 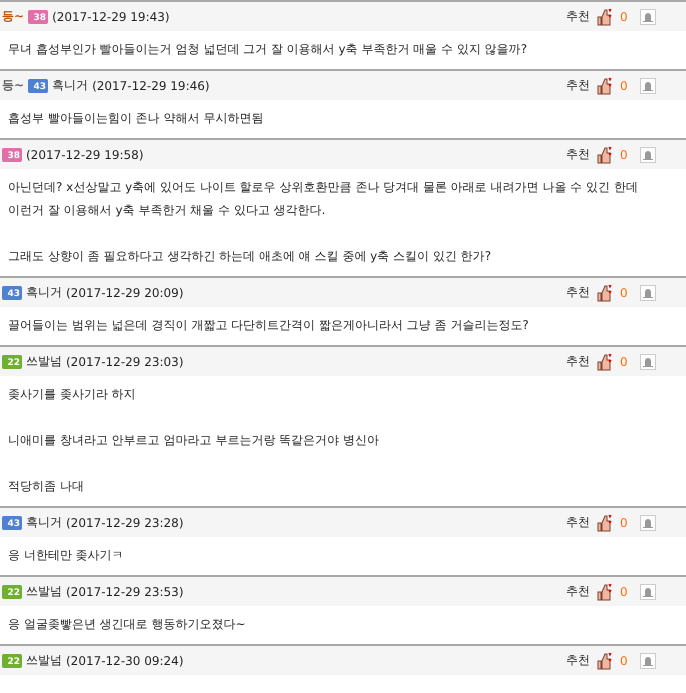 What do you see at coordinates (66, 555) in the screenshot?
I see `comment-text: 응 너한테만 좆사기ㅋ` at bounding box center [66, 555].